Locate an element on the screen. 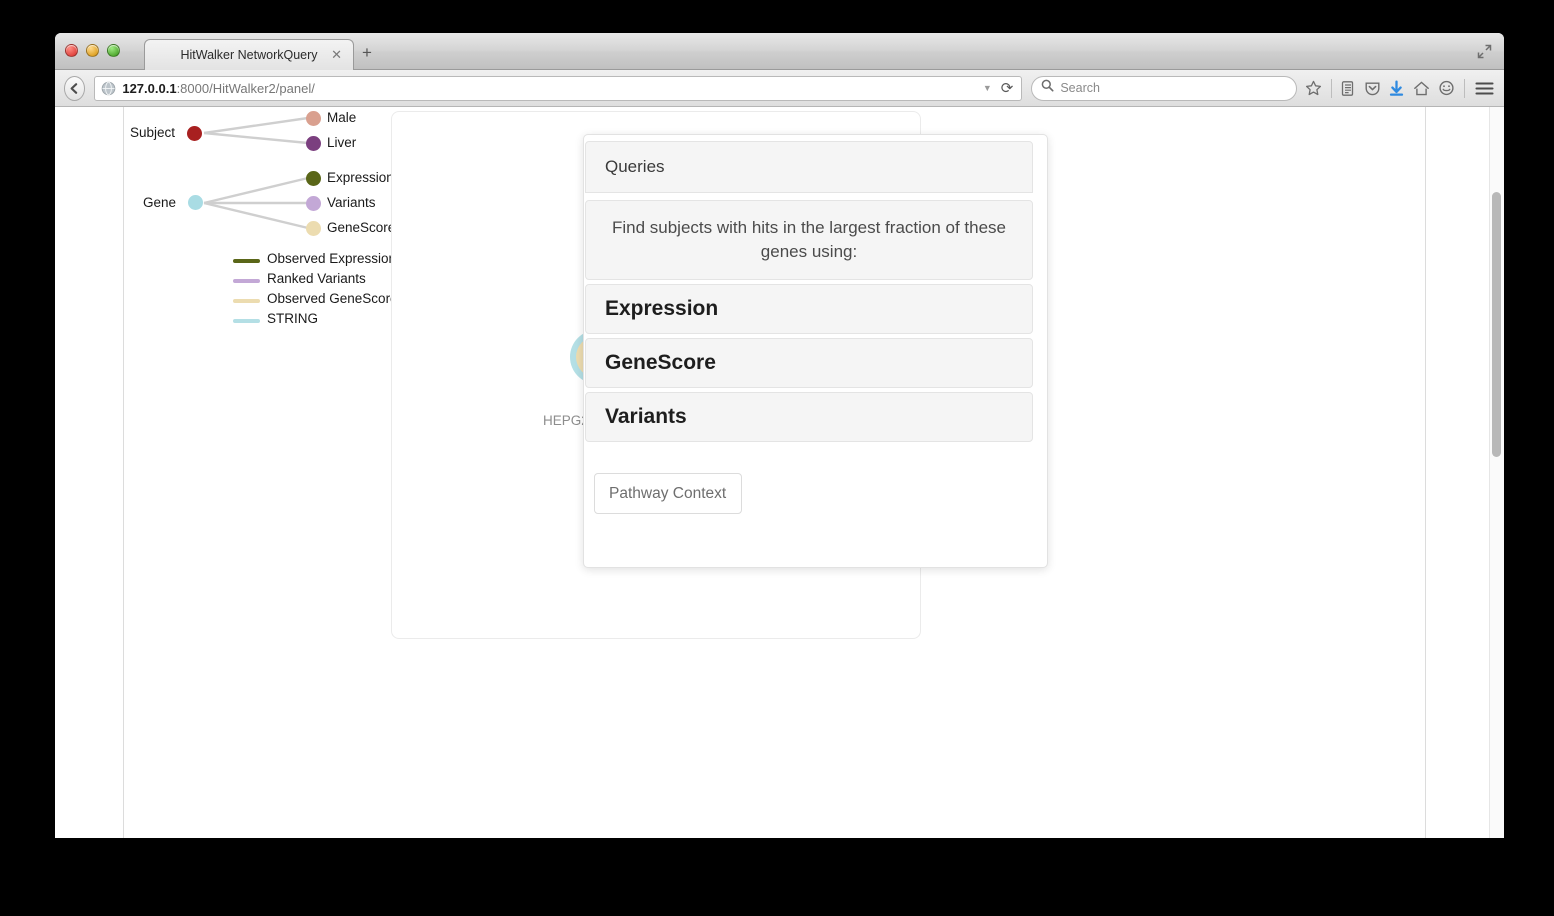 The height and width of the screenshot is (916, 1554). back-button is located at coordinates (75, 88).